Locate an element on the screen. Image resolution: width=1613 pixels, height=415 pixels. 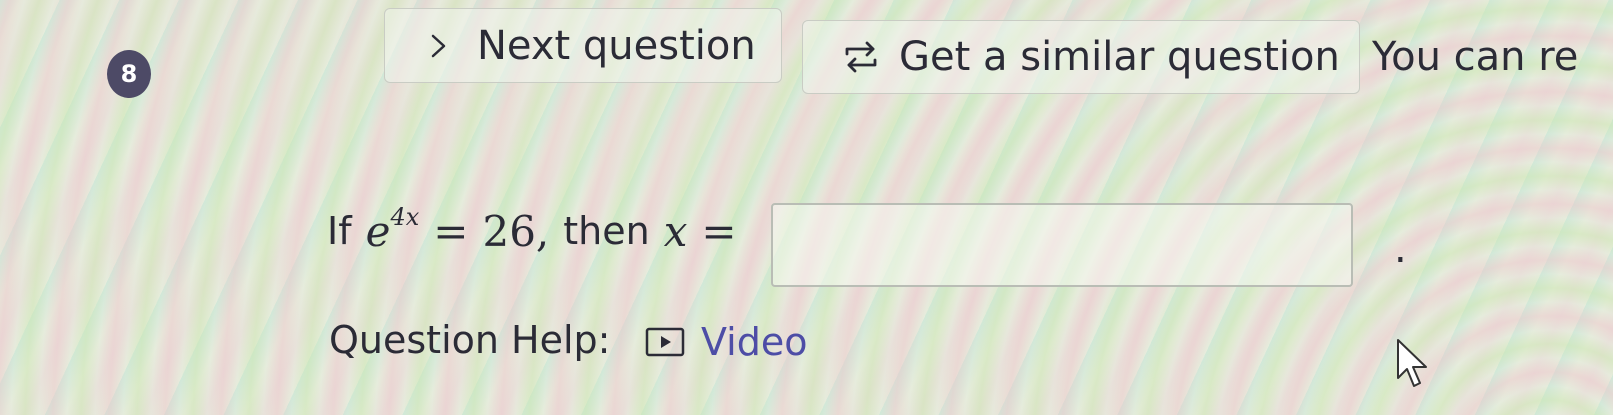
similar-question-button: Get a similar question is located at coordinates (1081, 57).